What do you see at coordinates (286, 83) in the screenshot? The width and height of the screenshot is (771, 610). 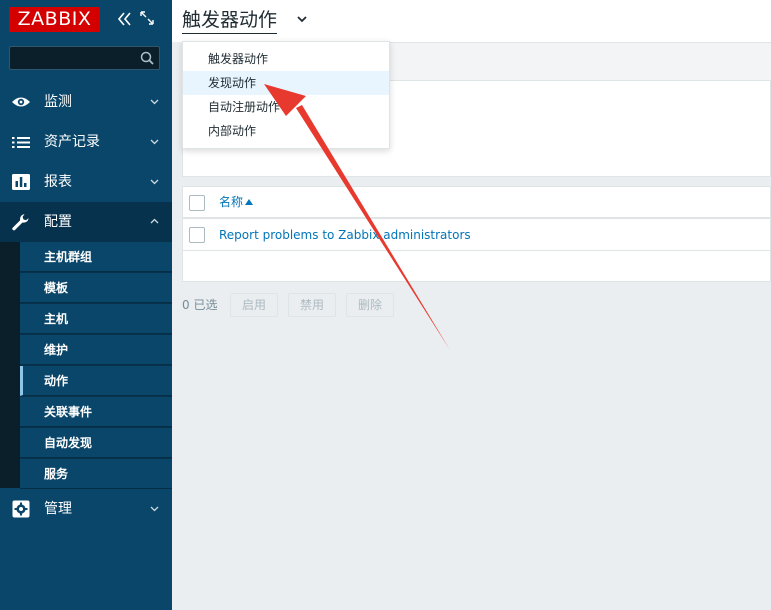 I see `dropdown-item-discovery-actions: 发现动作` at bounding box center [286, 83].